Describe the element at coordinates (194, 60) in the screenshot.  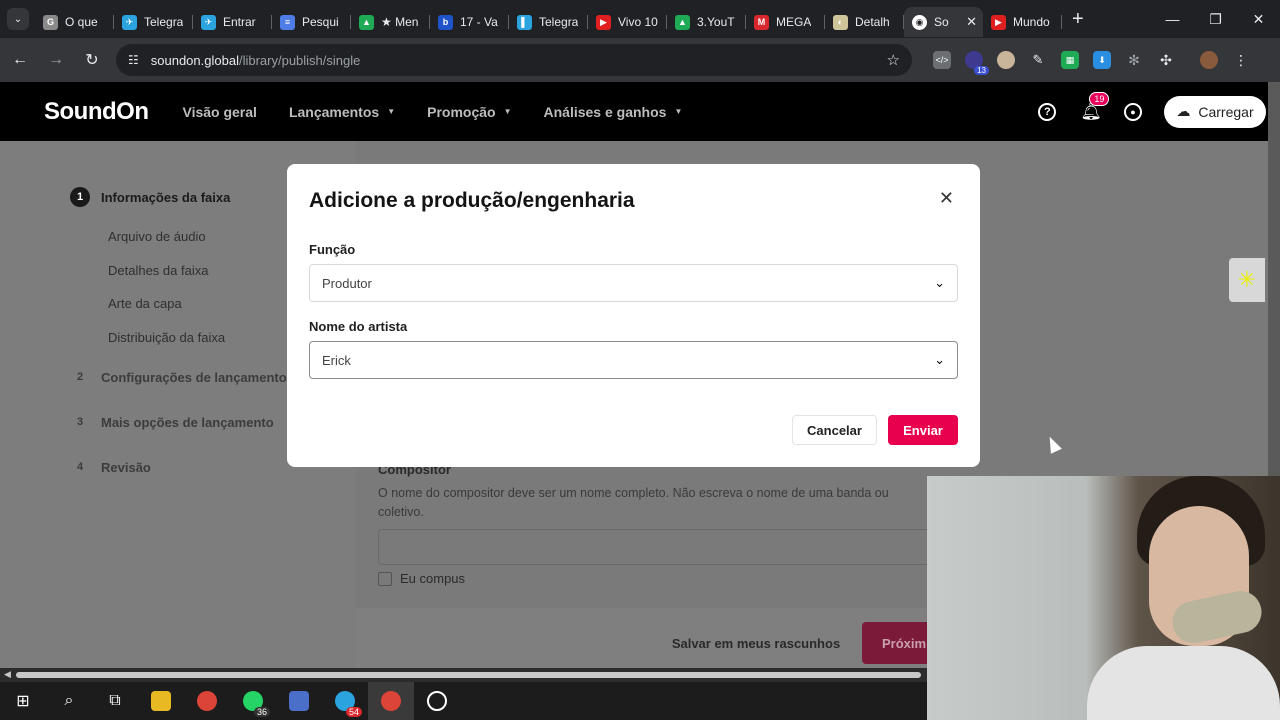
I see `url-host: soundon.global` at that location.